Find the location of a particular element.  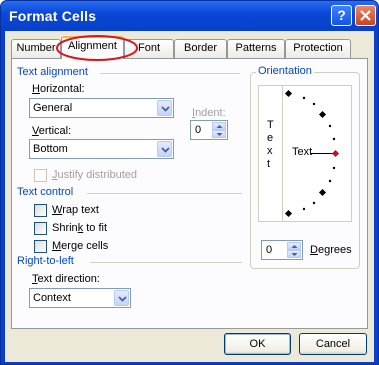

vertical-text-box: T e x t is located at coordinates (271, 153).